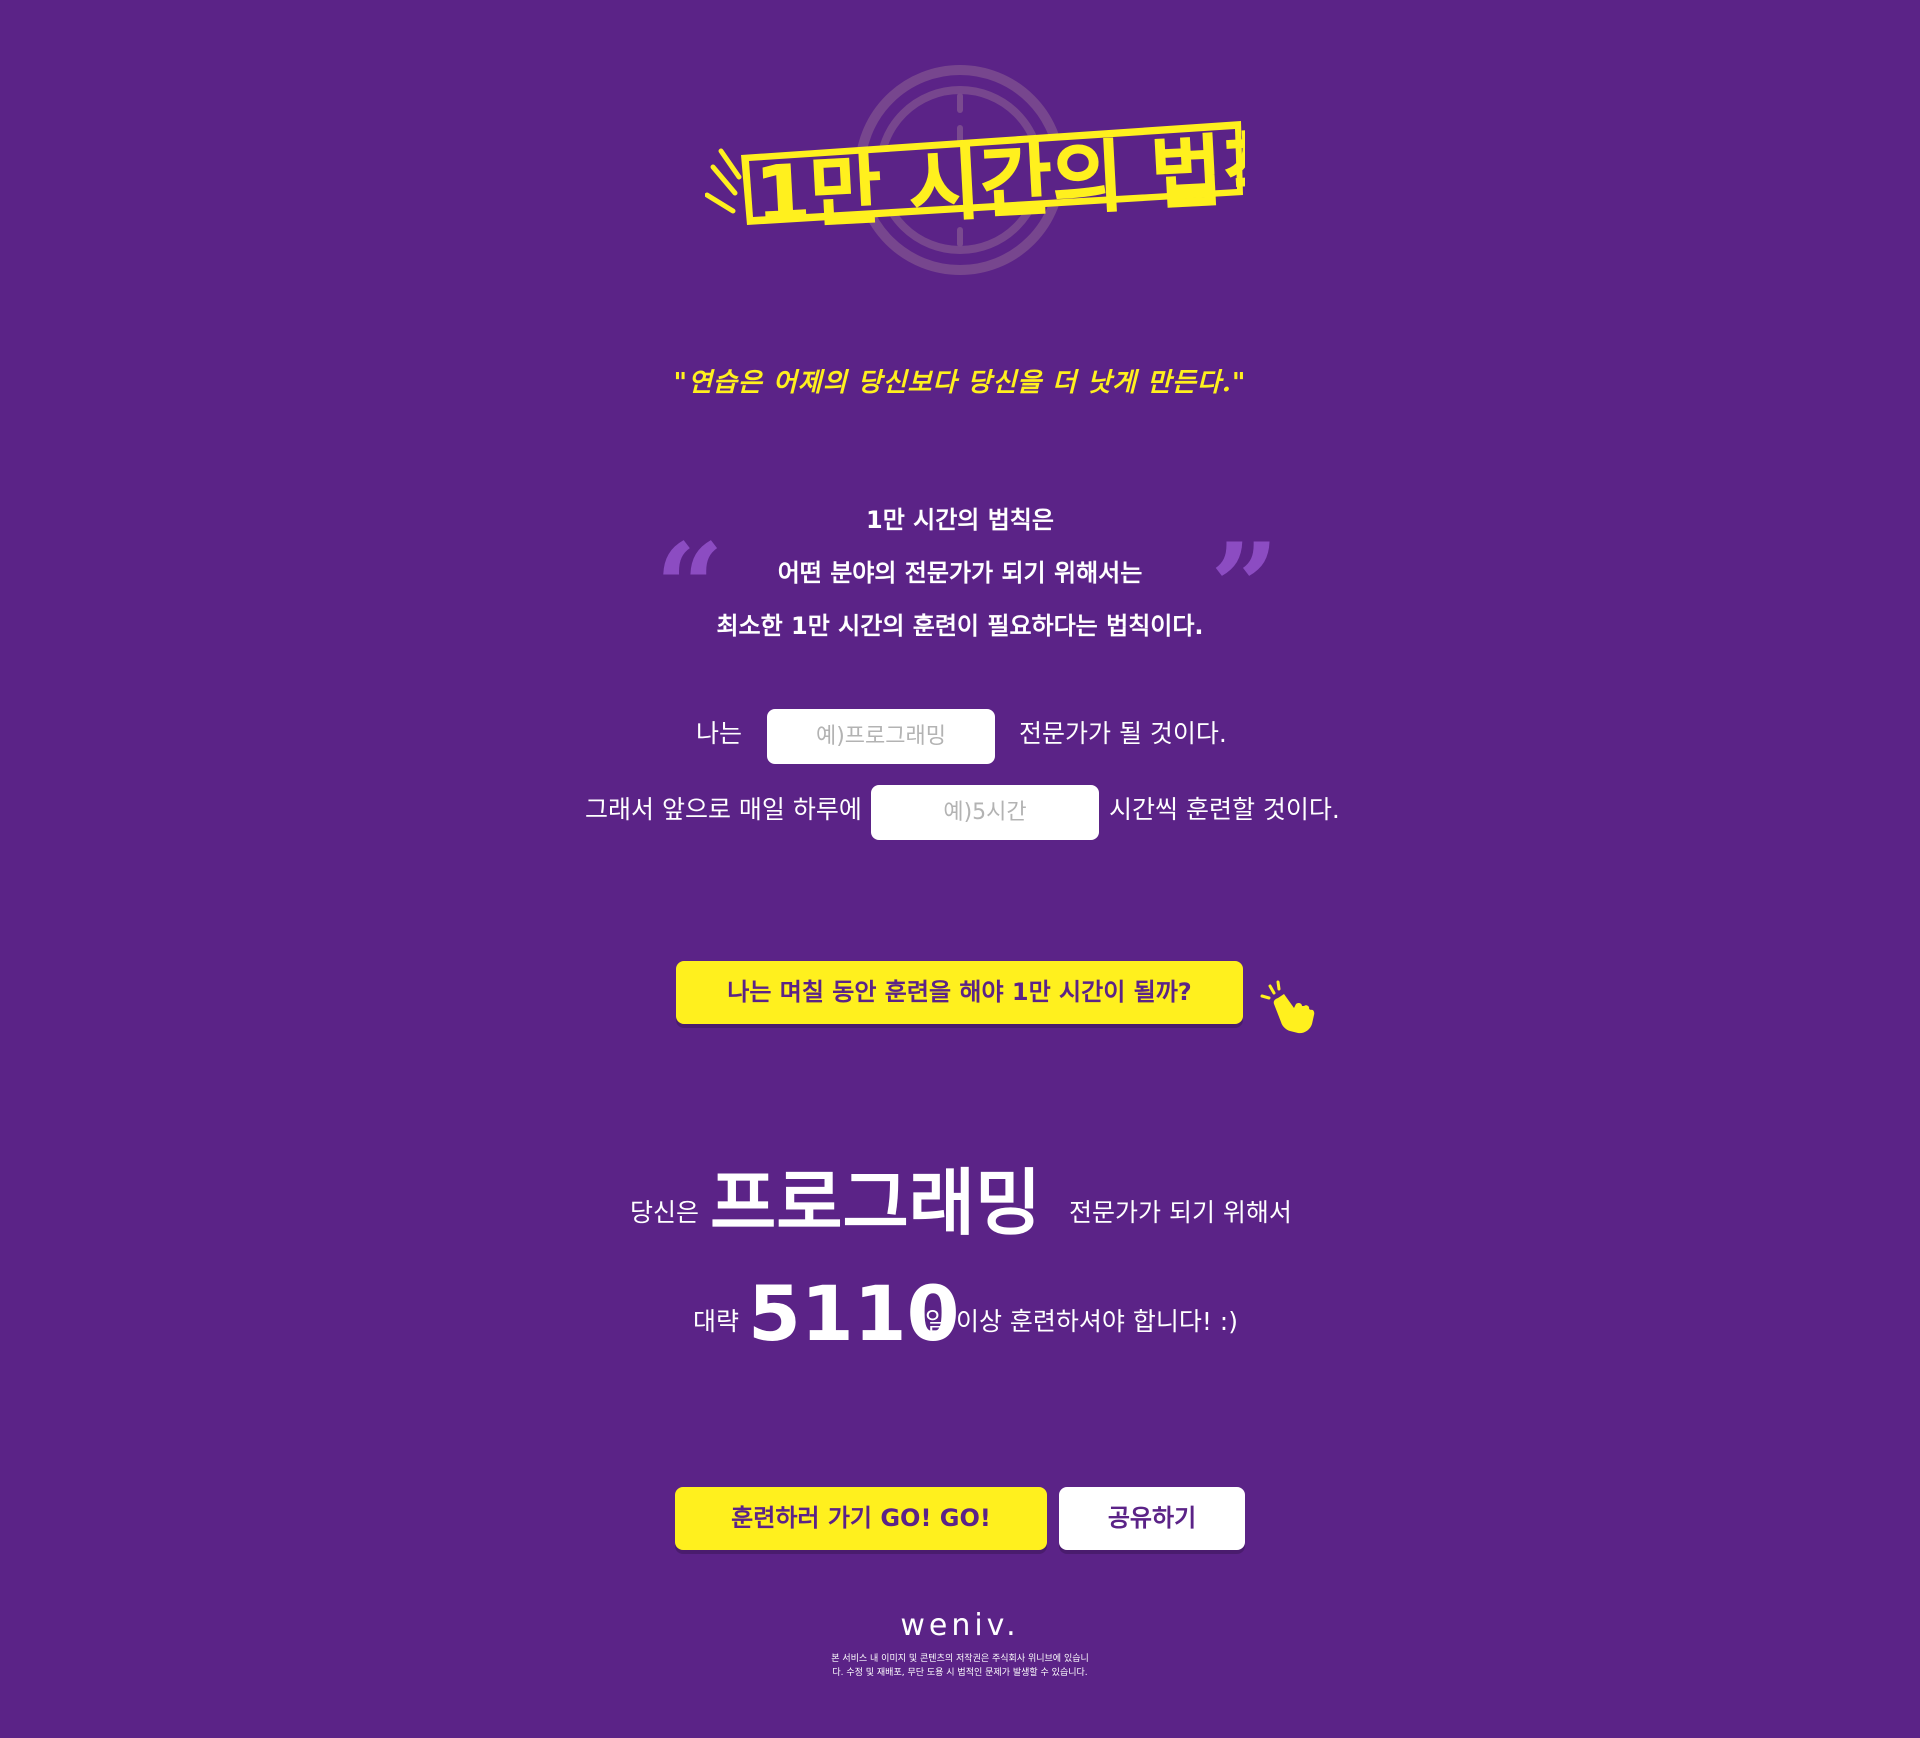  I want to click on form-row2-suffix: 시간씩 훈련할 것이다., so click(1224, 809).